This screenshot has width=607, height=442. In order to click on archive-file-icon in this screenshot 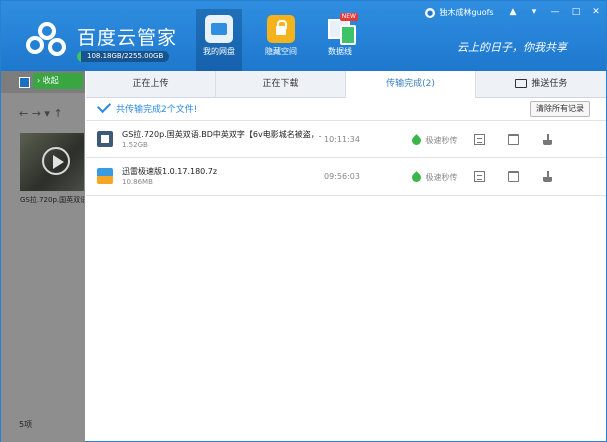, I will do `click(105, 176)`.